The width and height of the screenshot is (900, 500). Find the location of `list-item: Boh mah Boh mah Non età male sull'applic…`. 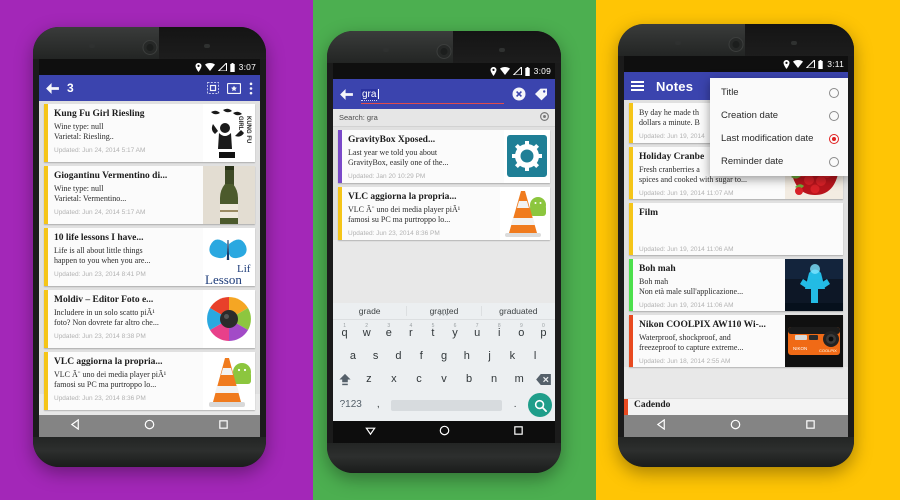

list-item: Boh mah Boh mah Non età male sull'applic… is located at coordinates (736, 285).